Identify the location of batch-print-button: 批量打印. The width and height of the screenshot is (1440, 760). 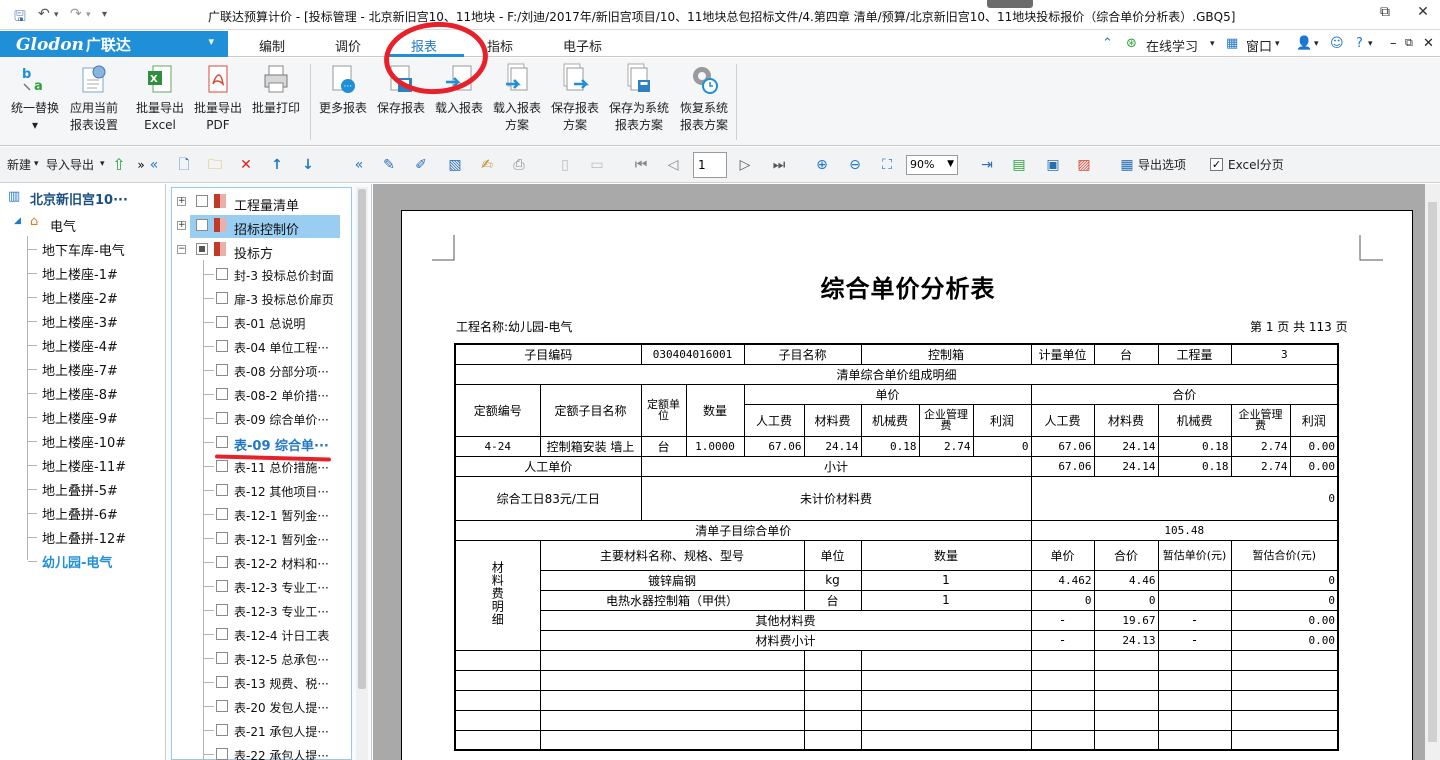
(276, 89).